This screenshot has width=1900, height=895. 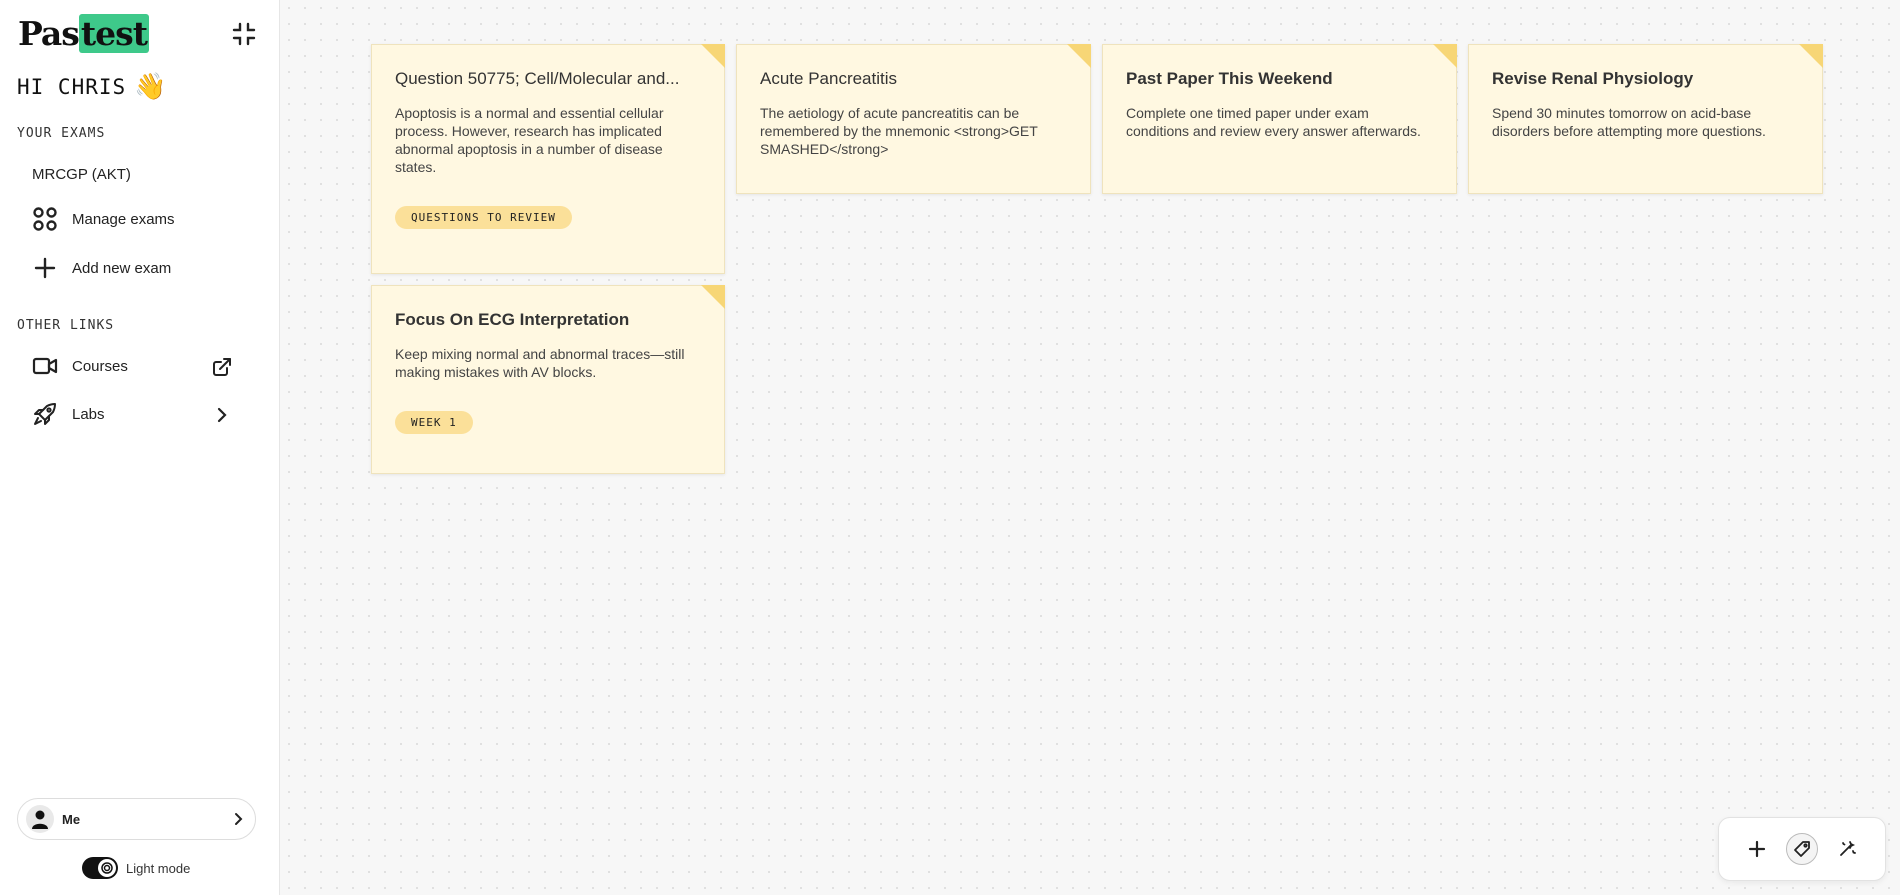 I want to click on board-toolbar, so click(x=1802, y=849).